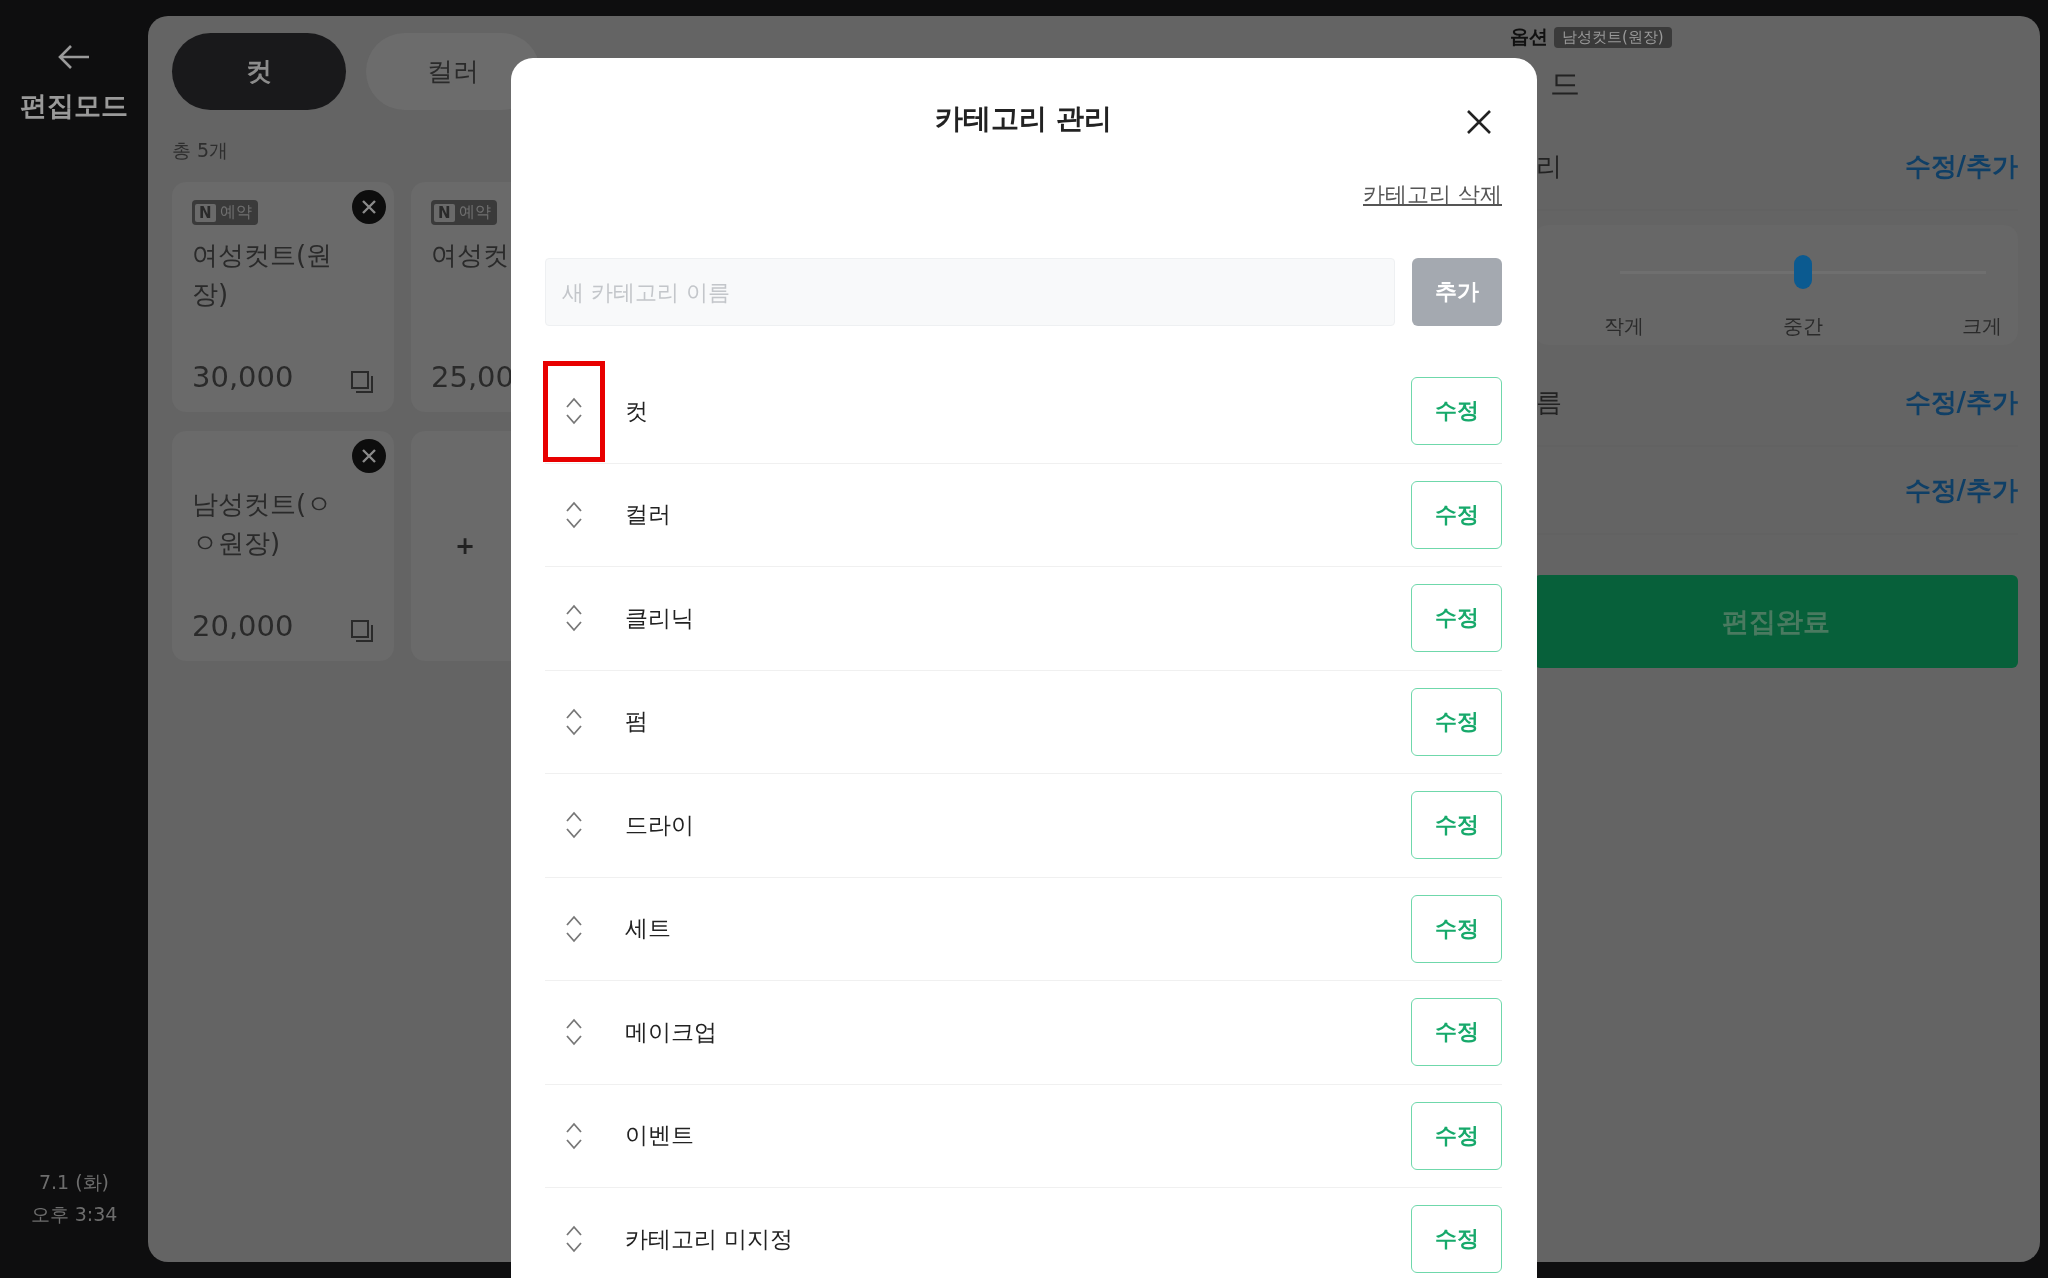 The width and height of the screenshot is (2048, 1278). What do you see at coordinates (1549, 402) in the screenshot?
I see `settings-label: 름` at bounding box center [1549, 402].